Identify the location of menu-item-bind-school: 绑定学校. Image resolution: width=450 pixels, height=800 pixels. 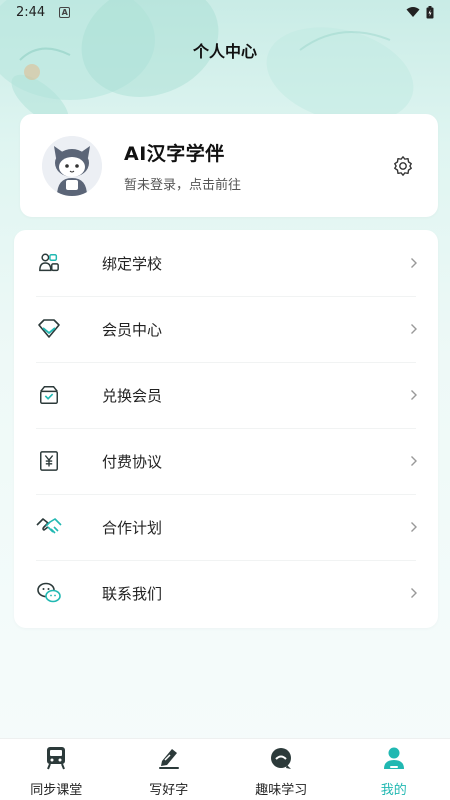
(226, 263).